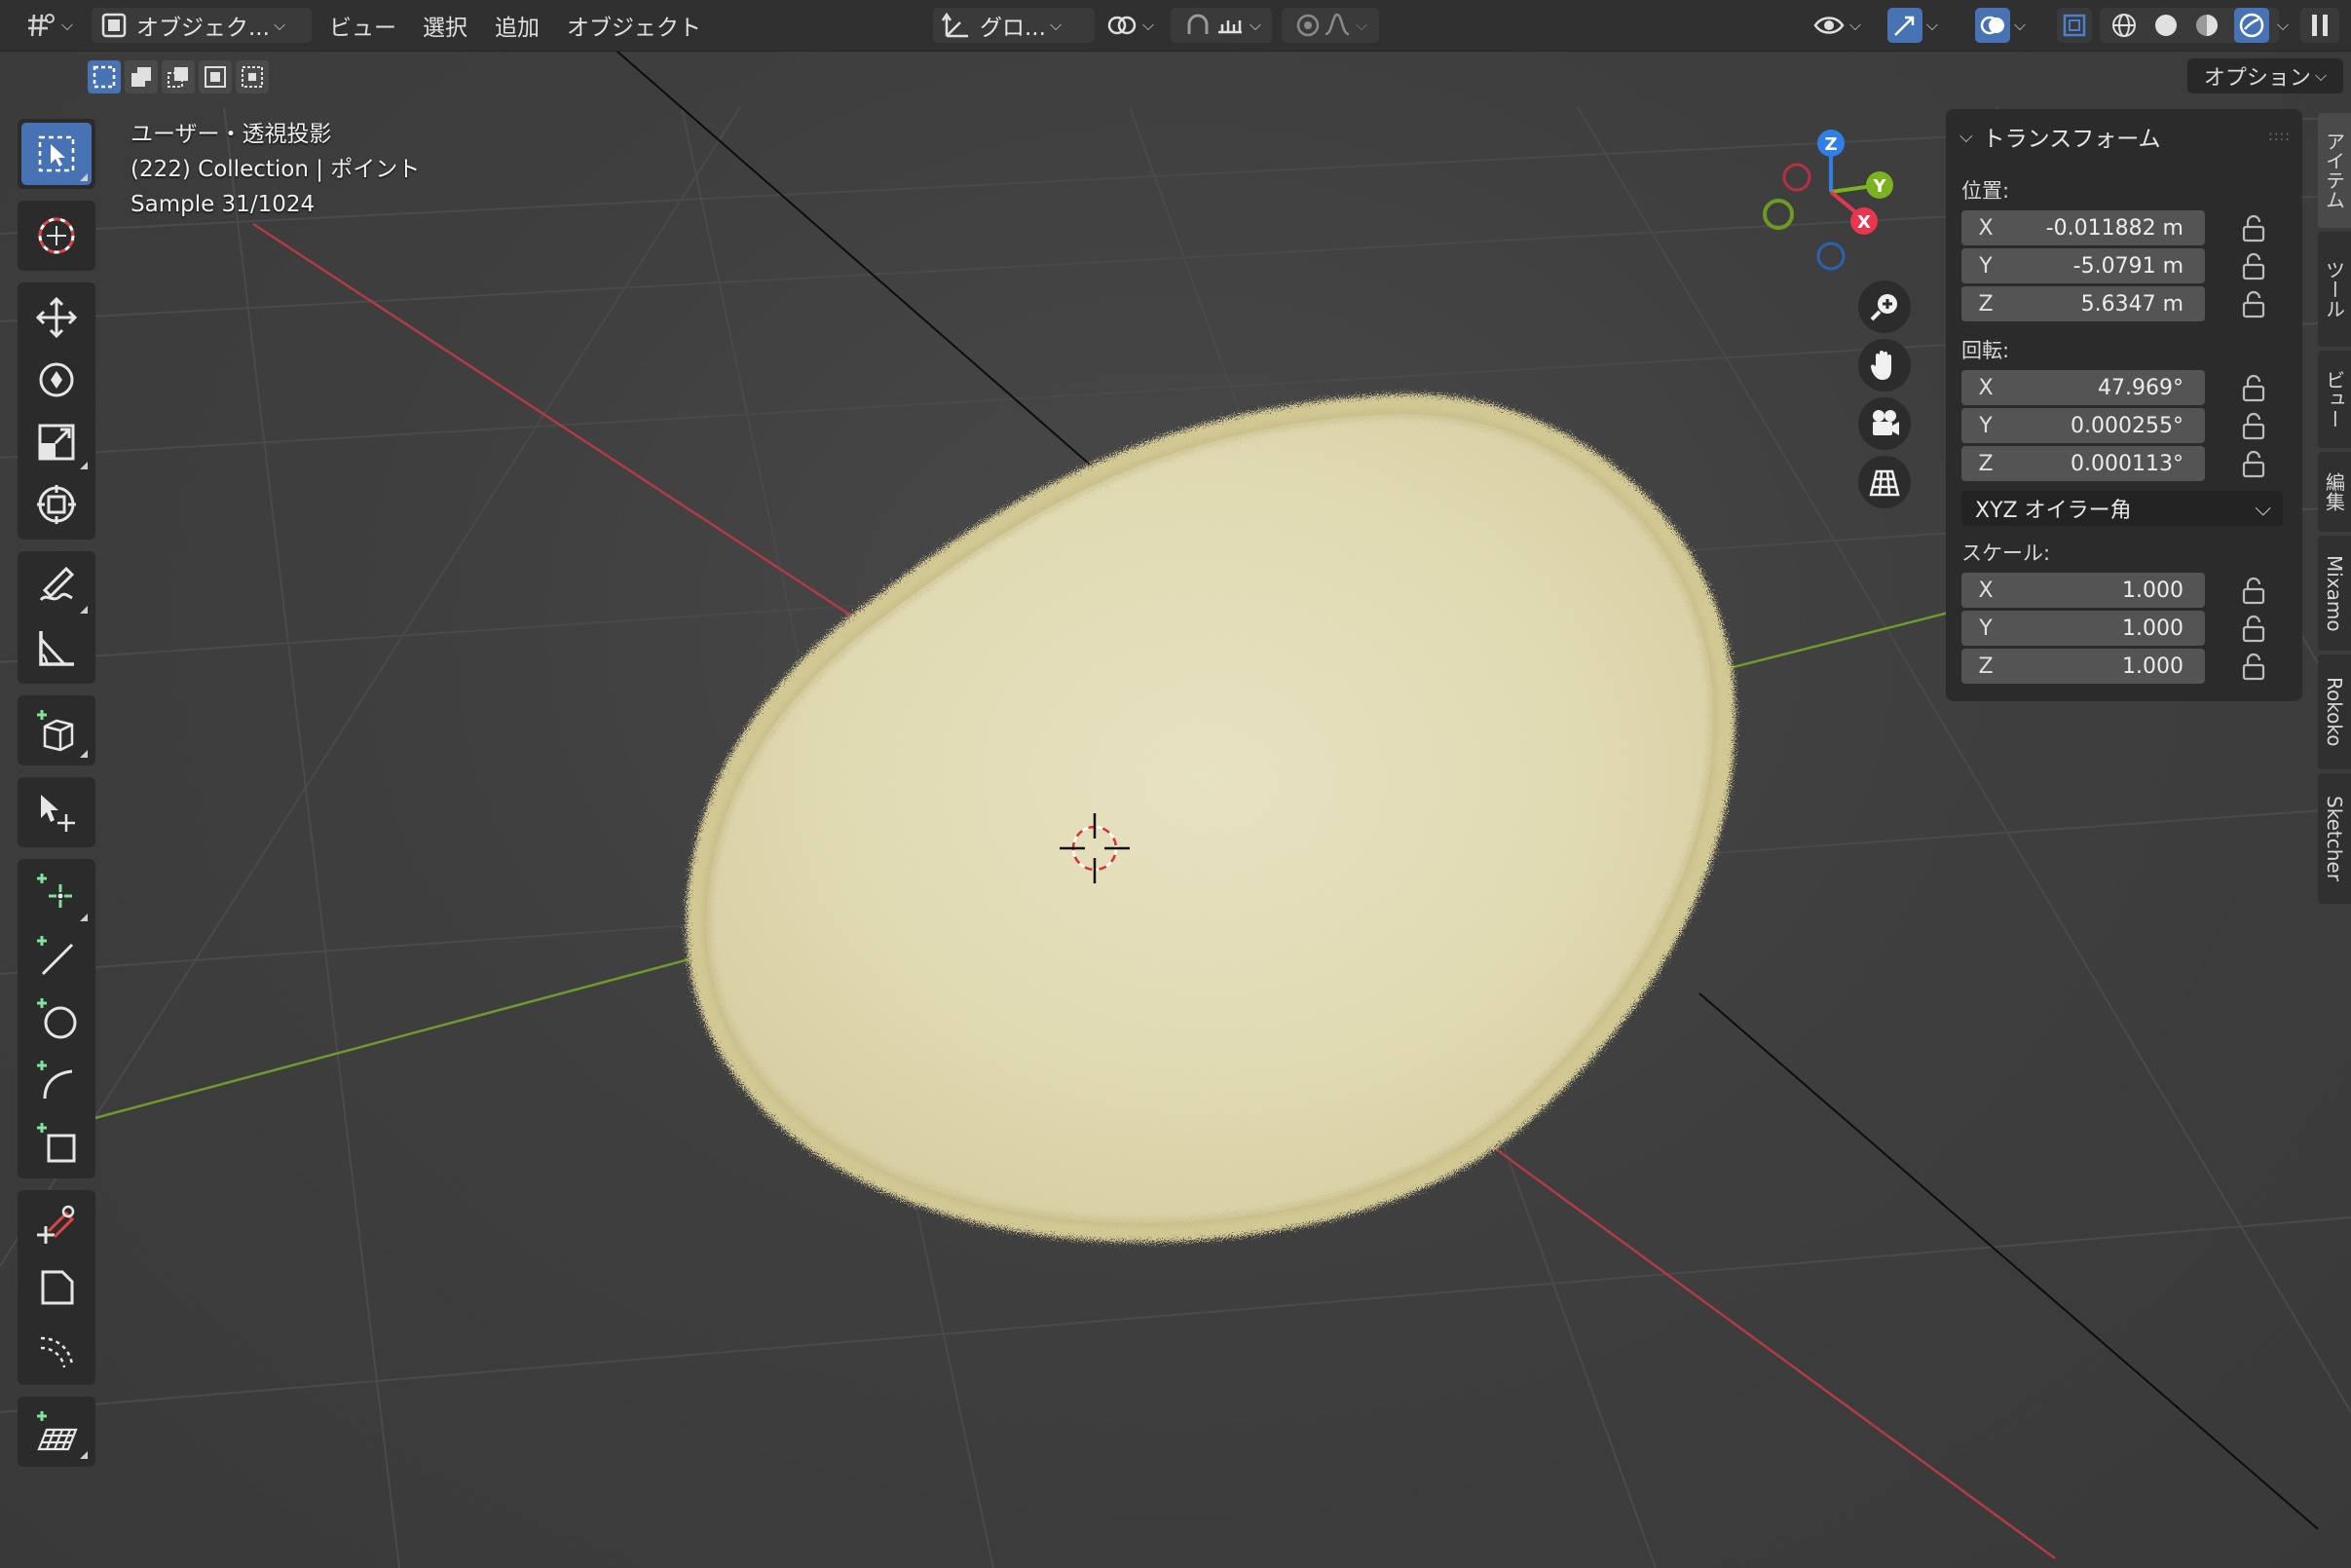 Image resolution: width=2351 pixels, height=1568 pixels. I want to click on mode-dropdown: オブジェク... ⌵, so click(202, 25).